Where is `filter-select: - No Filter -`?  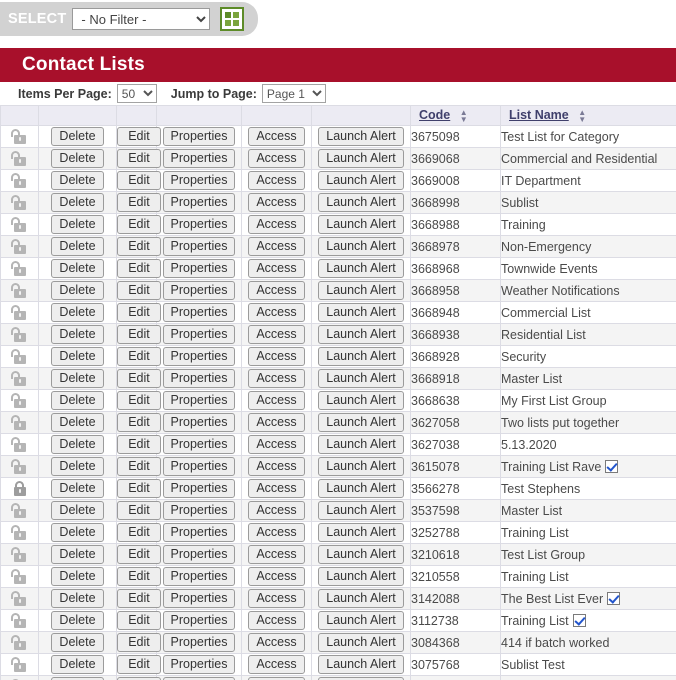 filter-select: - No Filter - is located at coordinates (141, 19).